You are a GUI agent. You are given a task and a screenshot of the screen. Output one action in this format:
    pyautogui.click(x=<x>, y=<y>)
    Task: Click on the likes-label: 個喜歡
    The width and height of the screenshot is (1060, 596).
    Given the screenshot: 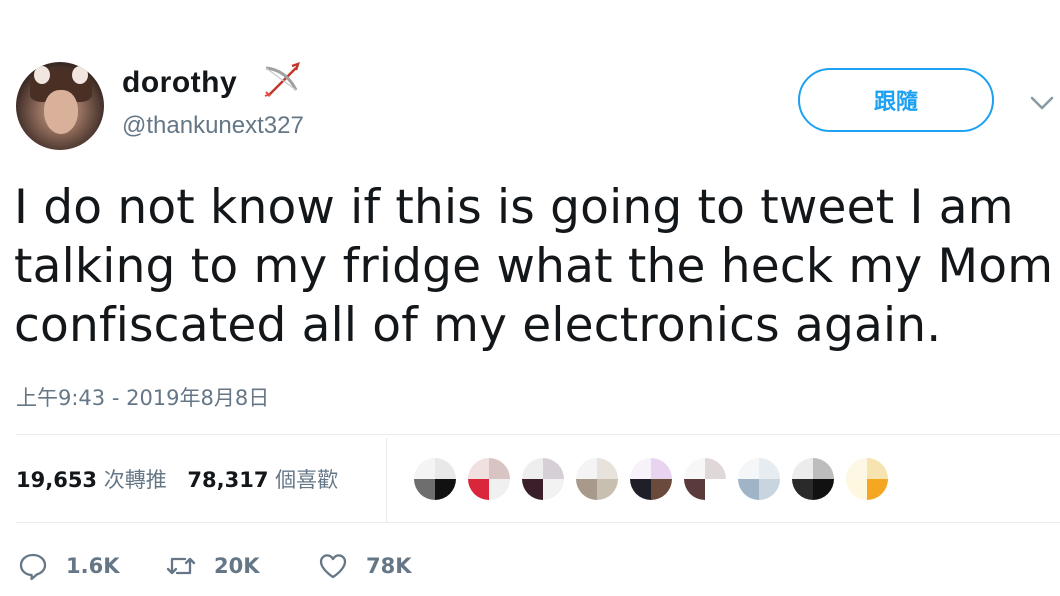 What is the action you would take?
    pyautogui.click(x=306, y=480)
    